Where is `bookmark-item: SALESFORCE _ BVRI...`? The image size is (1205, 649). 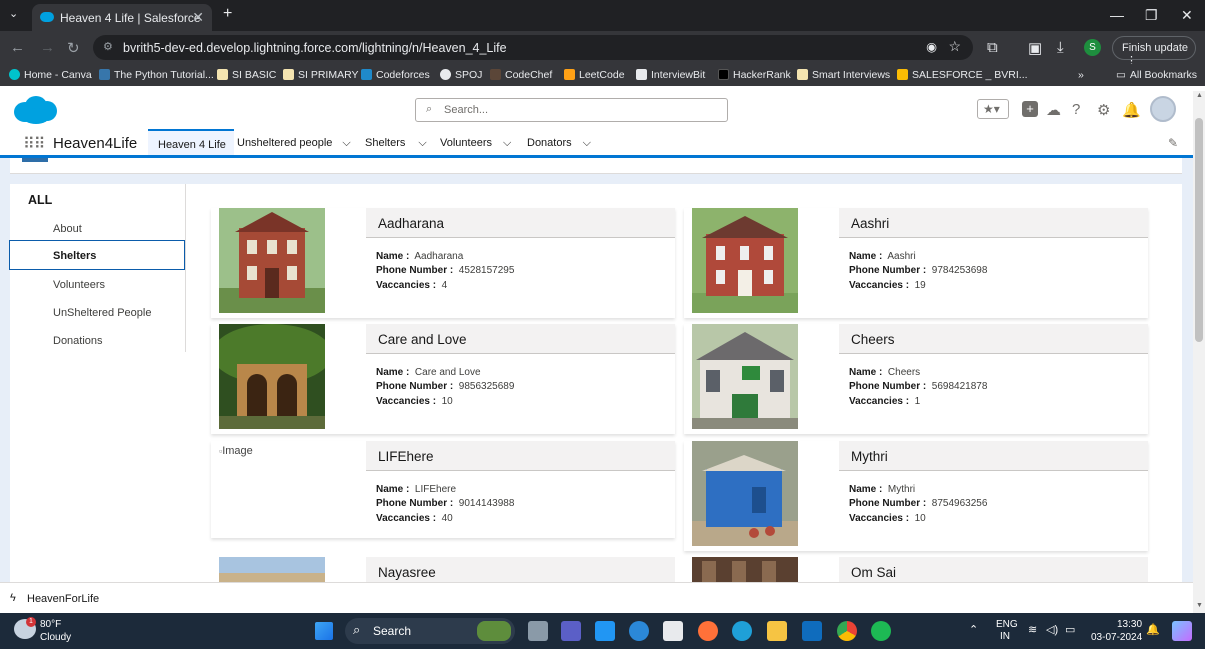 bookmark-item: SALESFORCE _ BVRI... is located at coordinates (962, 75).